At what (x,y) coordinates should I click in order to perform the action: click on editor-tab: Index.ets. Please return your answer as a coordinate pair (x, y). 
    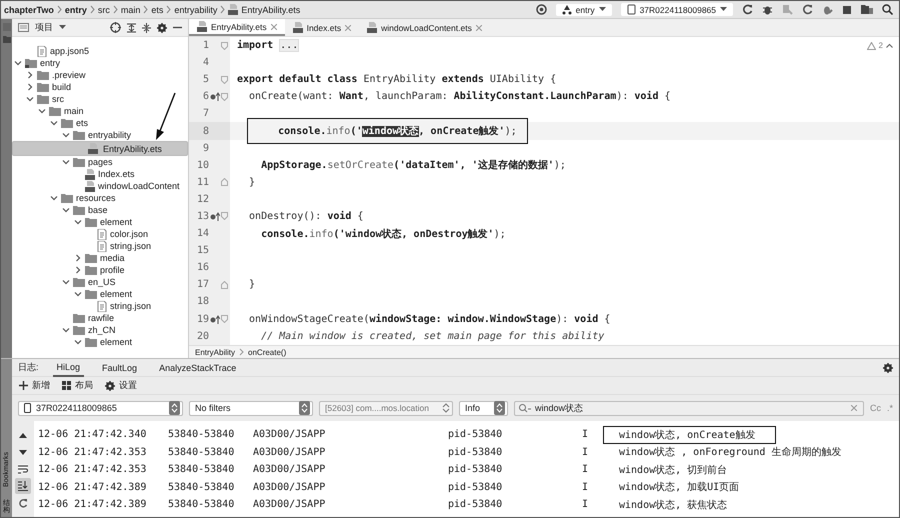
    Looking at the image, I should click on (322, 27).